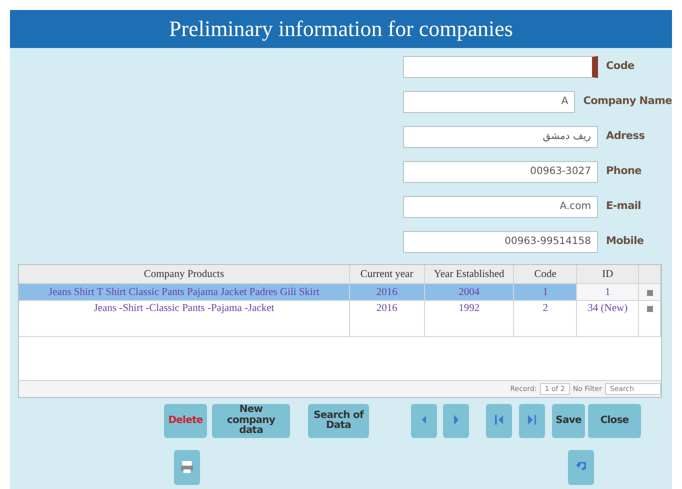 Image resolution: width=682 pixels, height=489 pixels. I want to click on last-icon, so click(532, 420).